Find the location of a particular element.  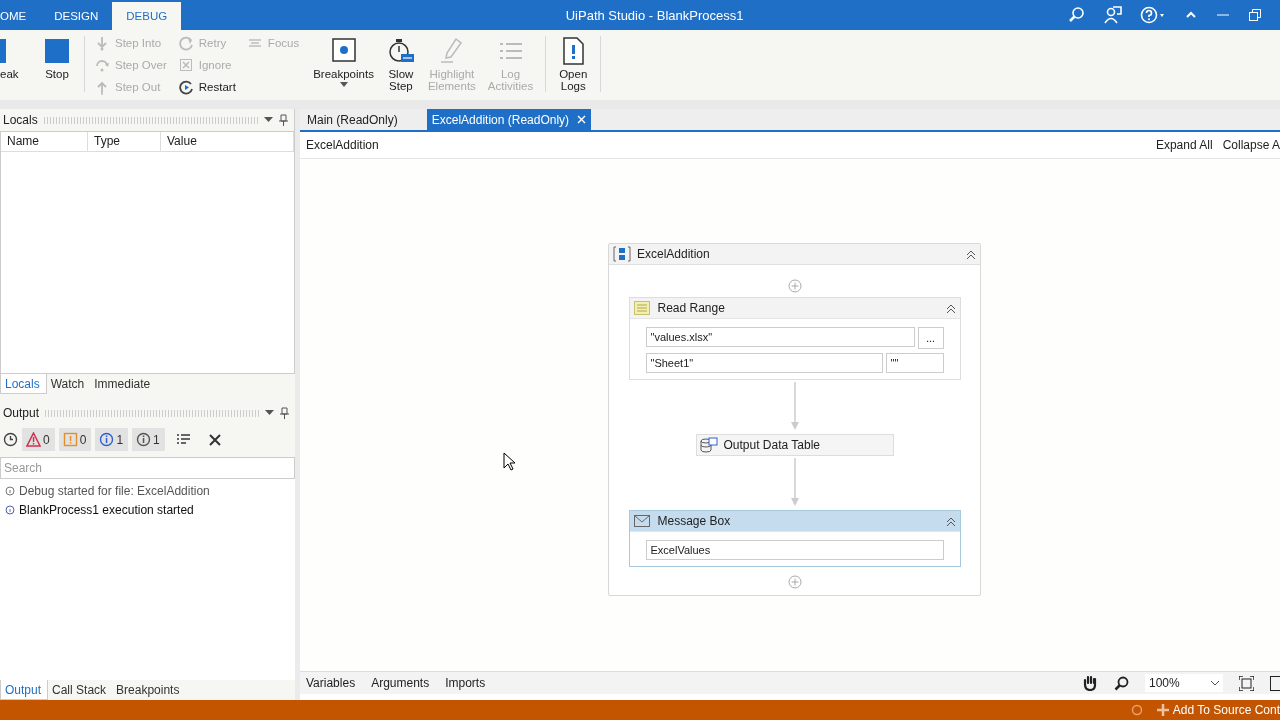

expand-all-link: Expand All is located at coordinates (1184, 145).